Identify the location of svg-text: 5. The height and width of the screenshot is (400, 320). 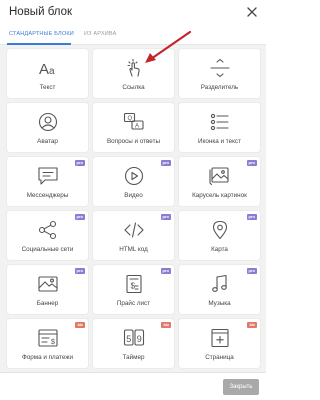
(128, 339).